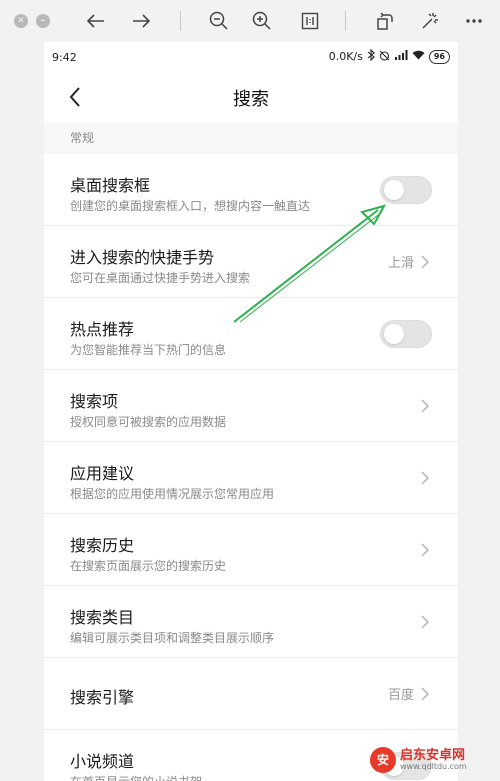 This screenshot has height=781, width=500. What do you see at coordinates (251, 406) in the screenshot?
I see `setting-row-search-items: 搜索项 授权同意可被搜索的应用数据` at bounding box center [251, 406].